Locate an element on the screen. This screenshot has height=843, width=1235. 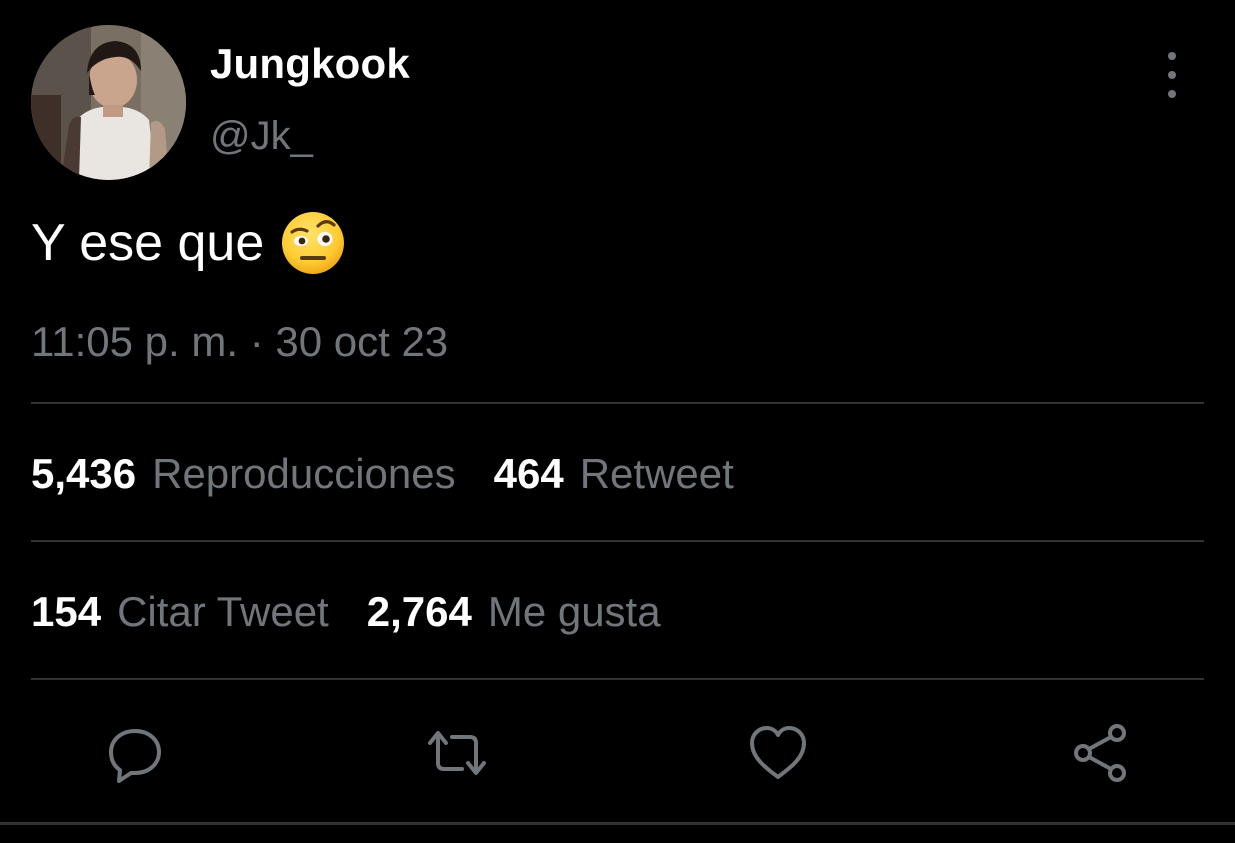
quotes-label: Citar Tweet is located at coordinates (223, 611).